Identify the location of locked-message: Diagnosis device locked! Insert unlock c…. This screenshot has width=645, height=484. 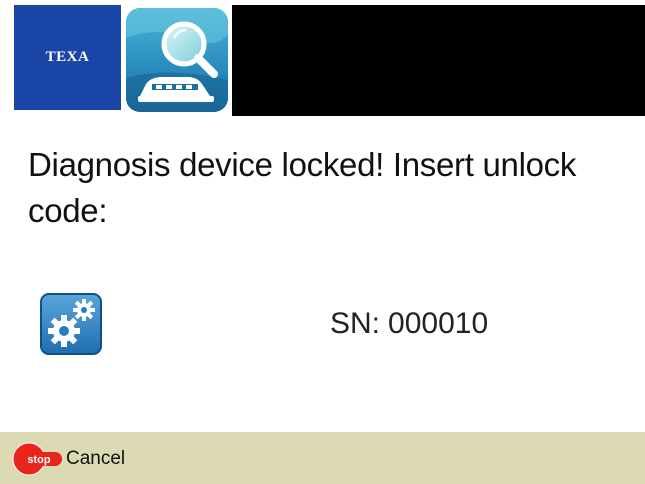
(302, 187).